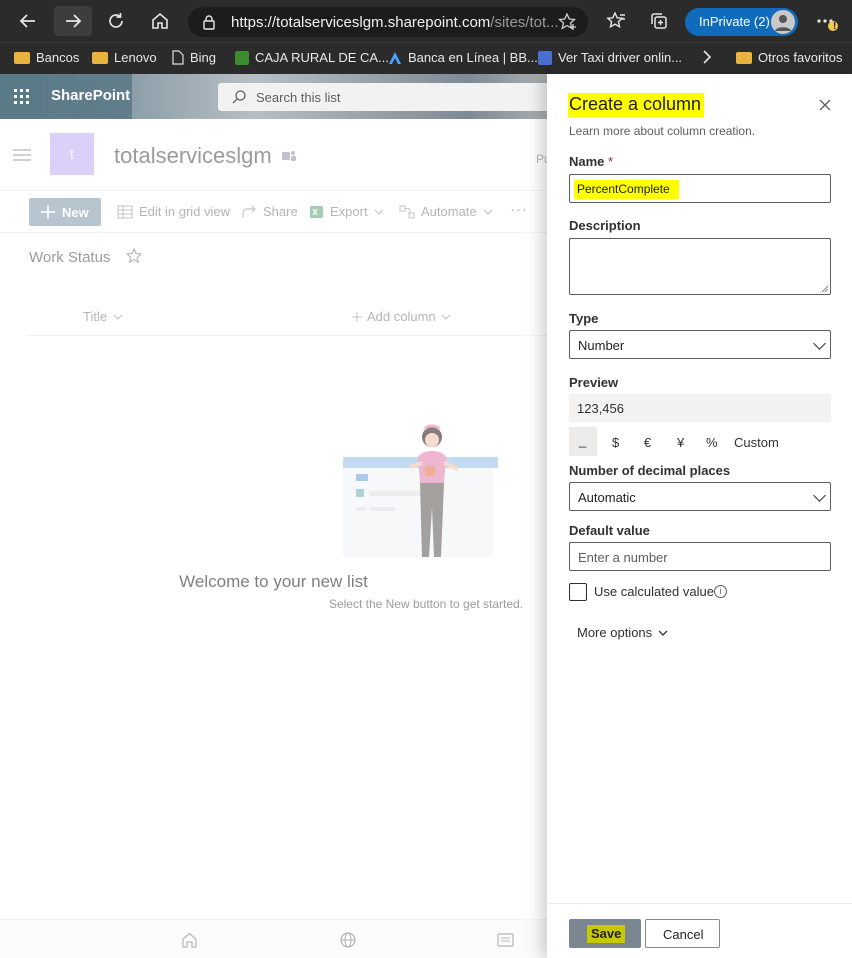 This screenshot has width=852, height=958. What do you see at coordinates (203, 57) in the screenshot?
I see `favorite-label: Bing` at bounding box center [203, 57].